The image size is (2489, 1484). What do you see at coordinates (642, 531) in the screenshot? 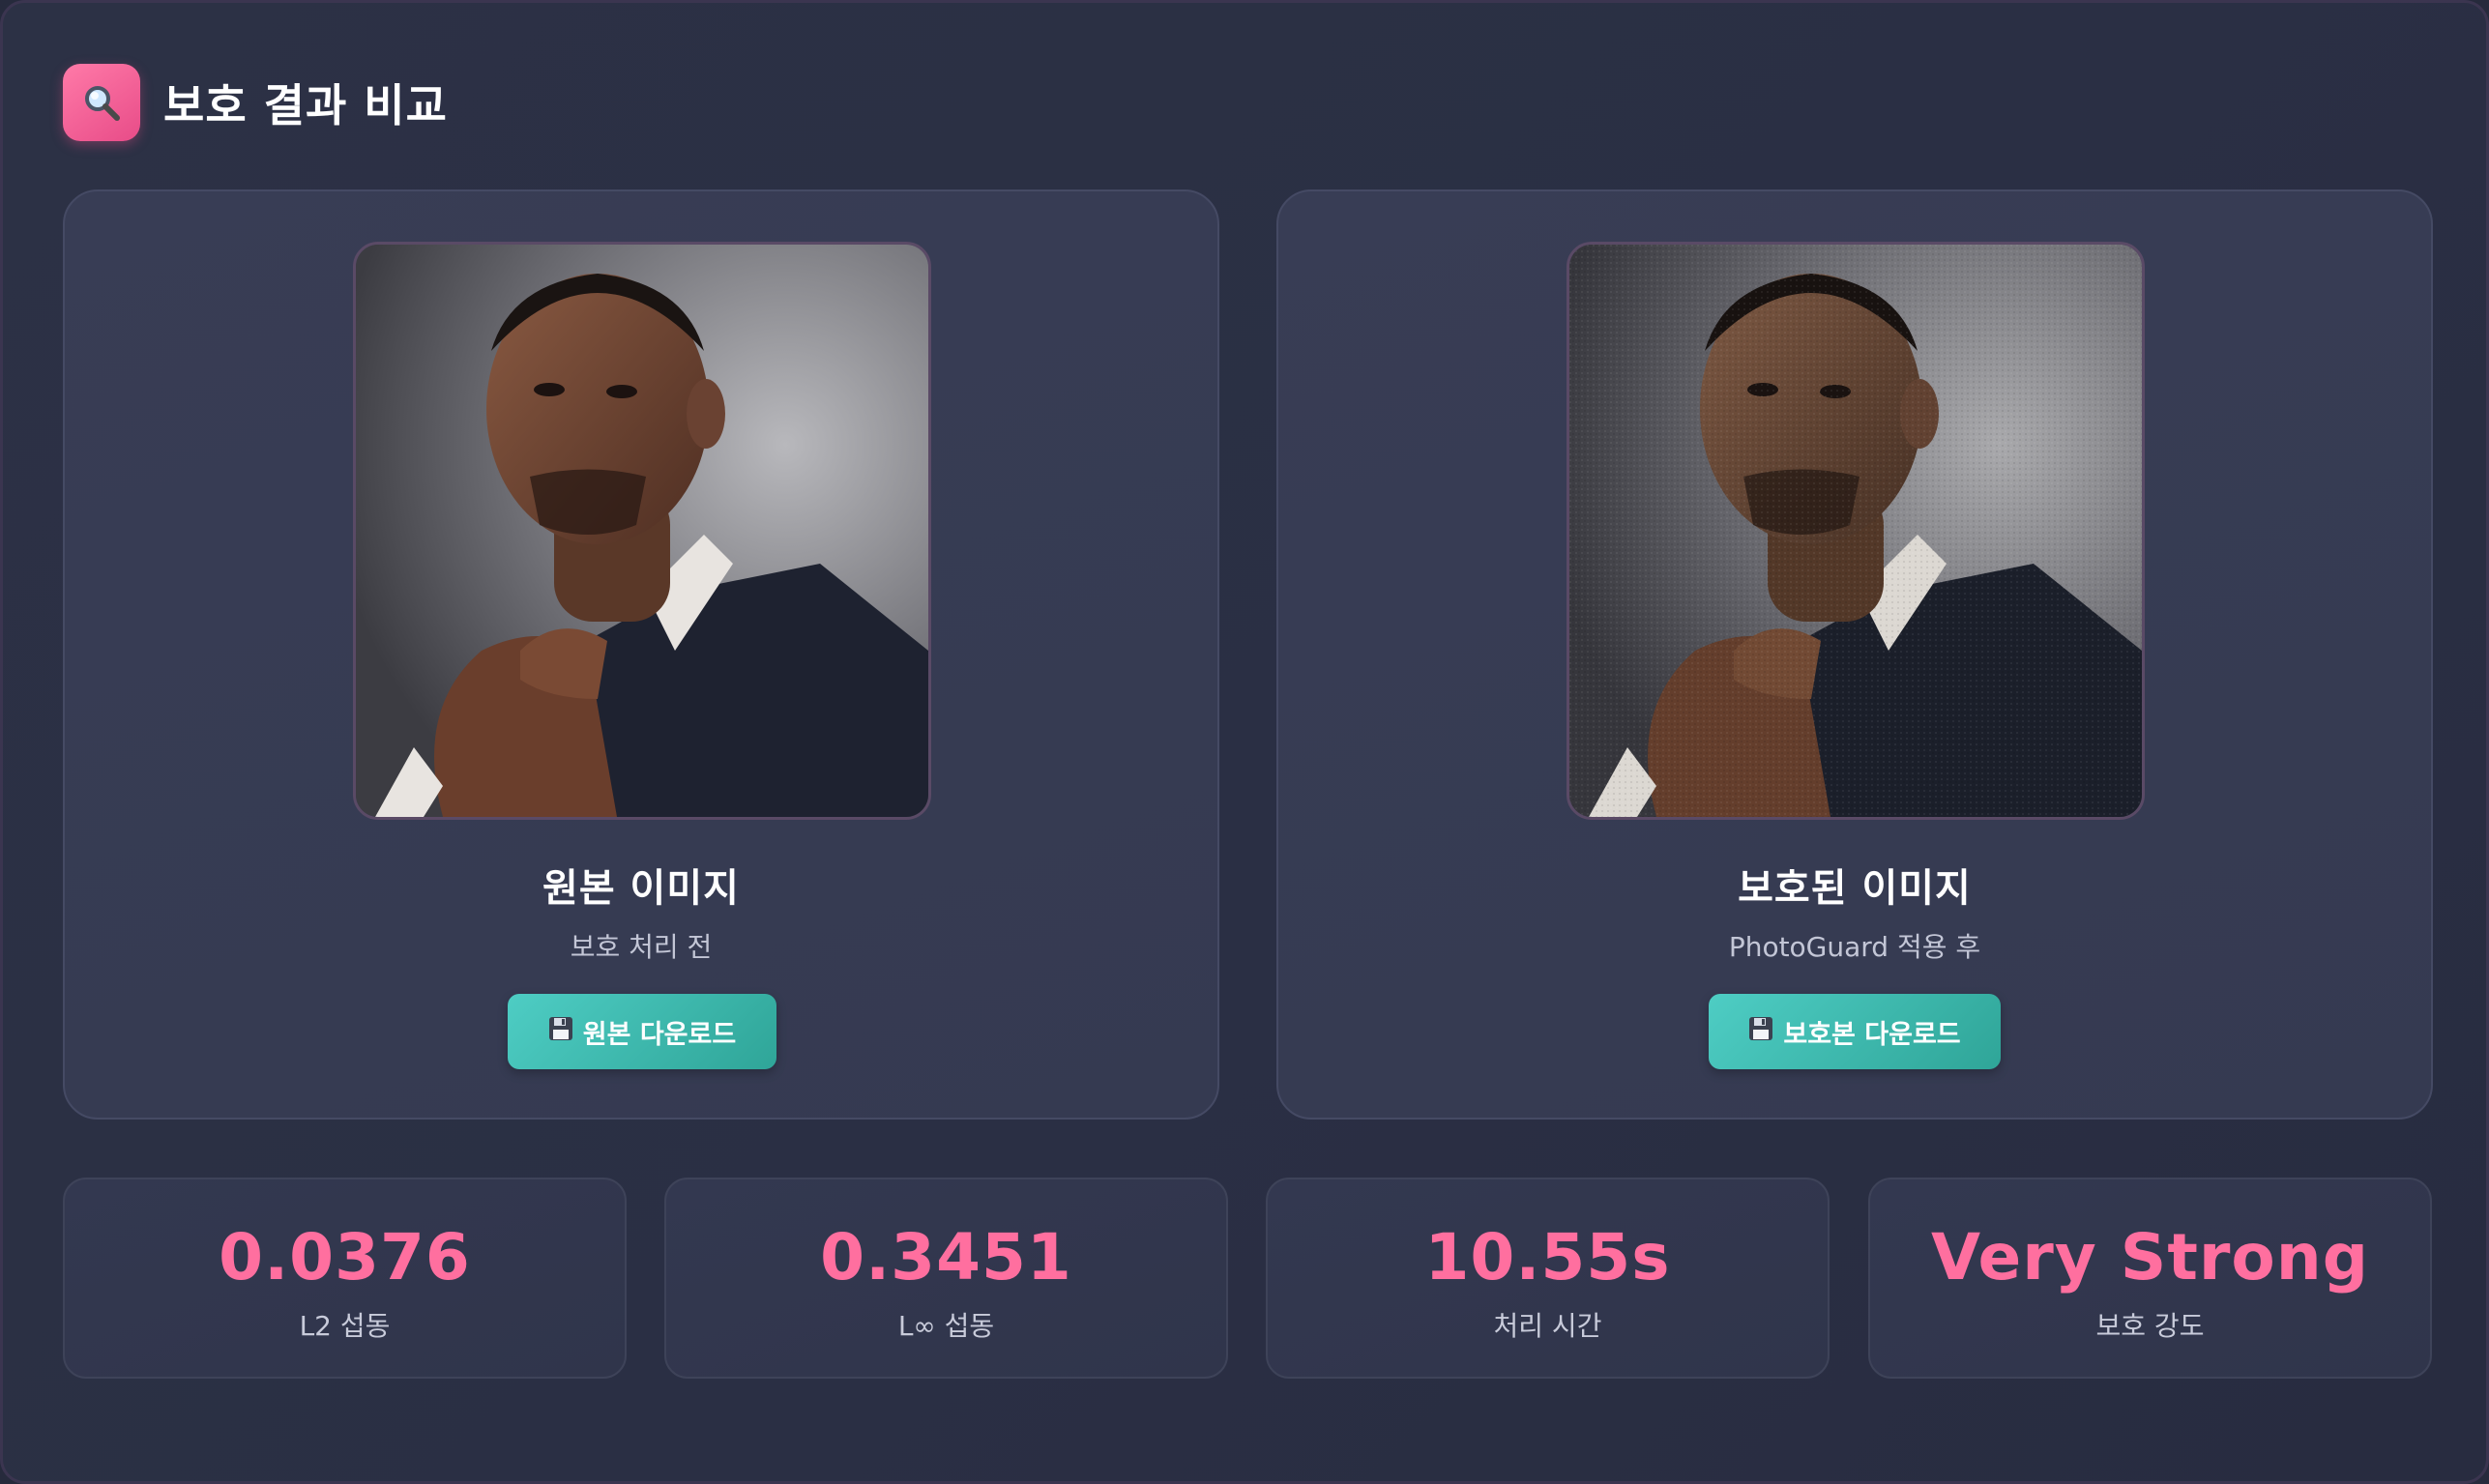
I see `original-portrait-image` at bounding box center [642, 531].